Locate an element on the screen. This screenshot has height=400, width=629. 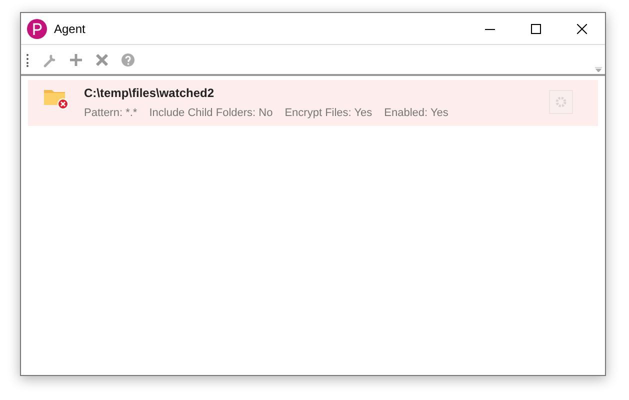
toolbar-grip-icon is located at coordinates (27, 59).